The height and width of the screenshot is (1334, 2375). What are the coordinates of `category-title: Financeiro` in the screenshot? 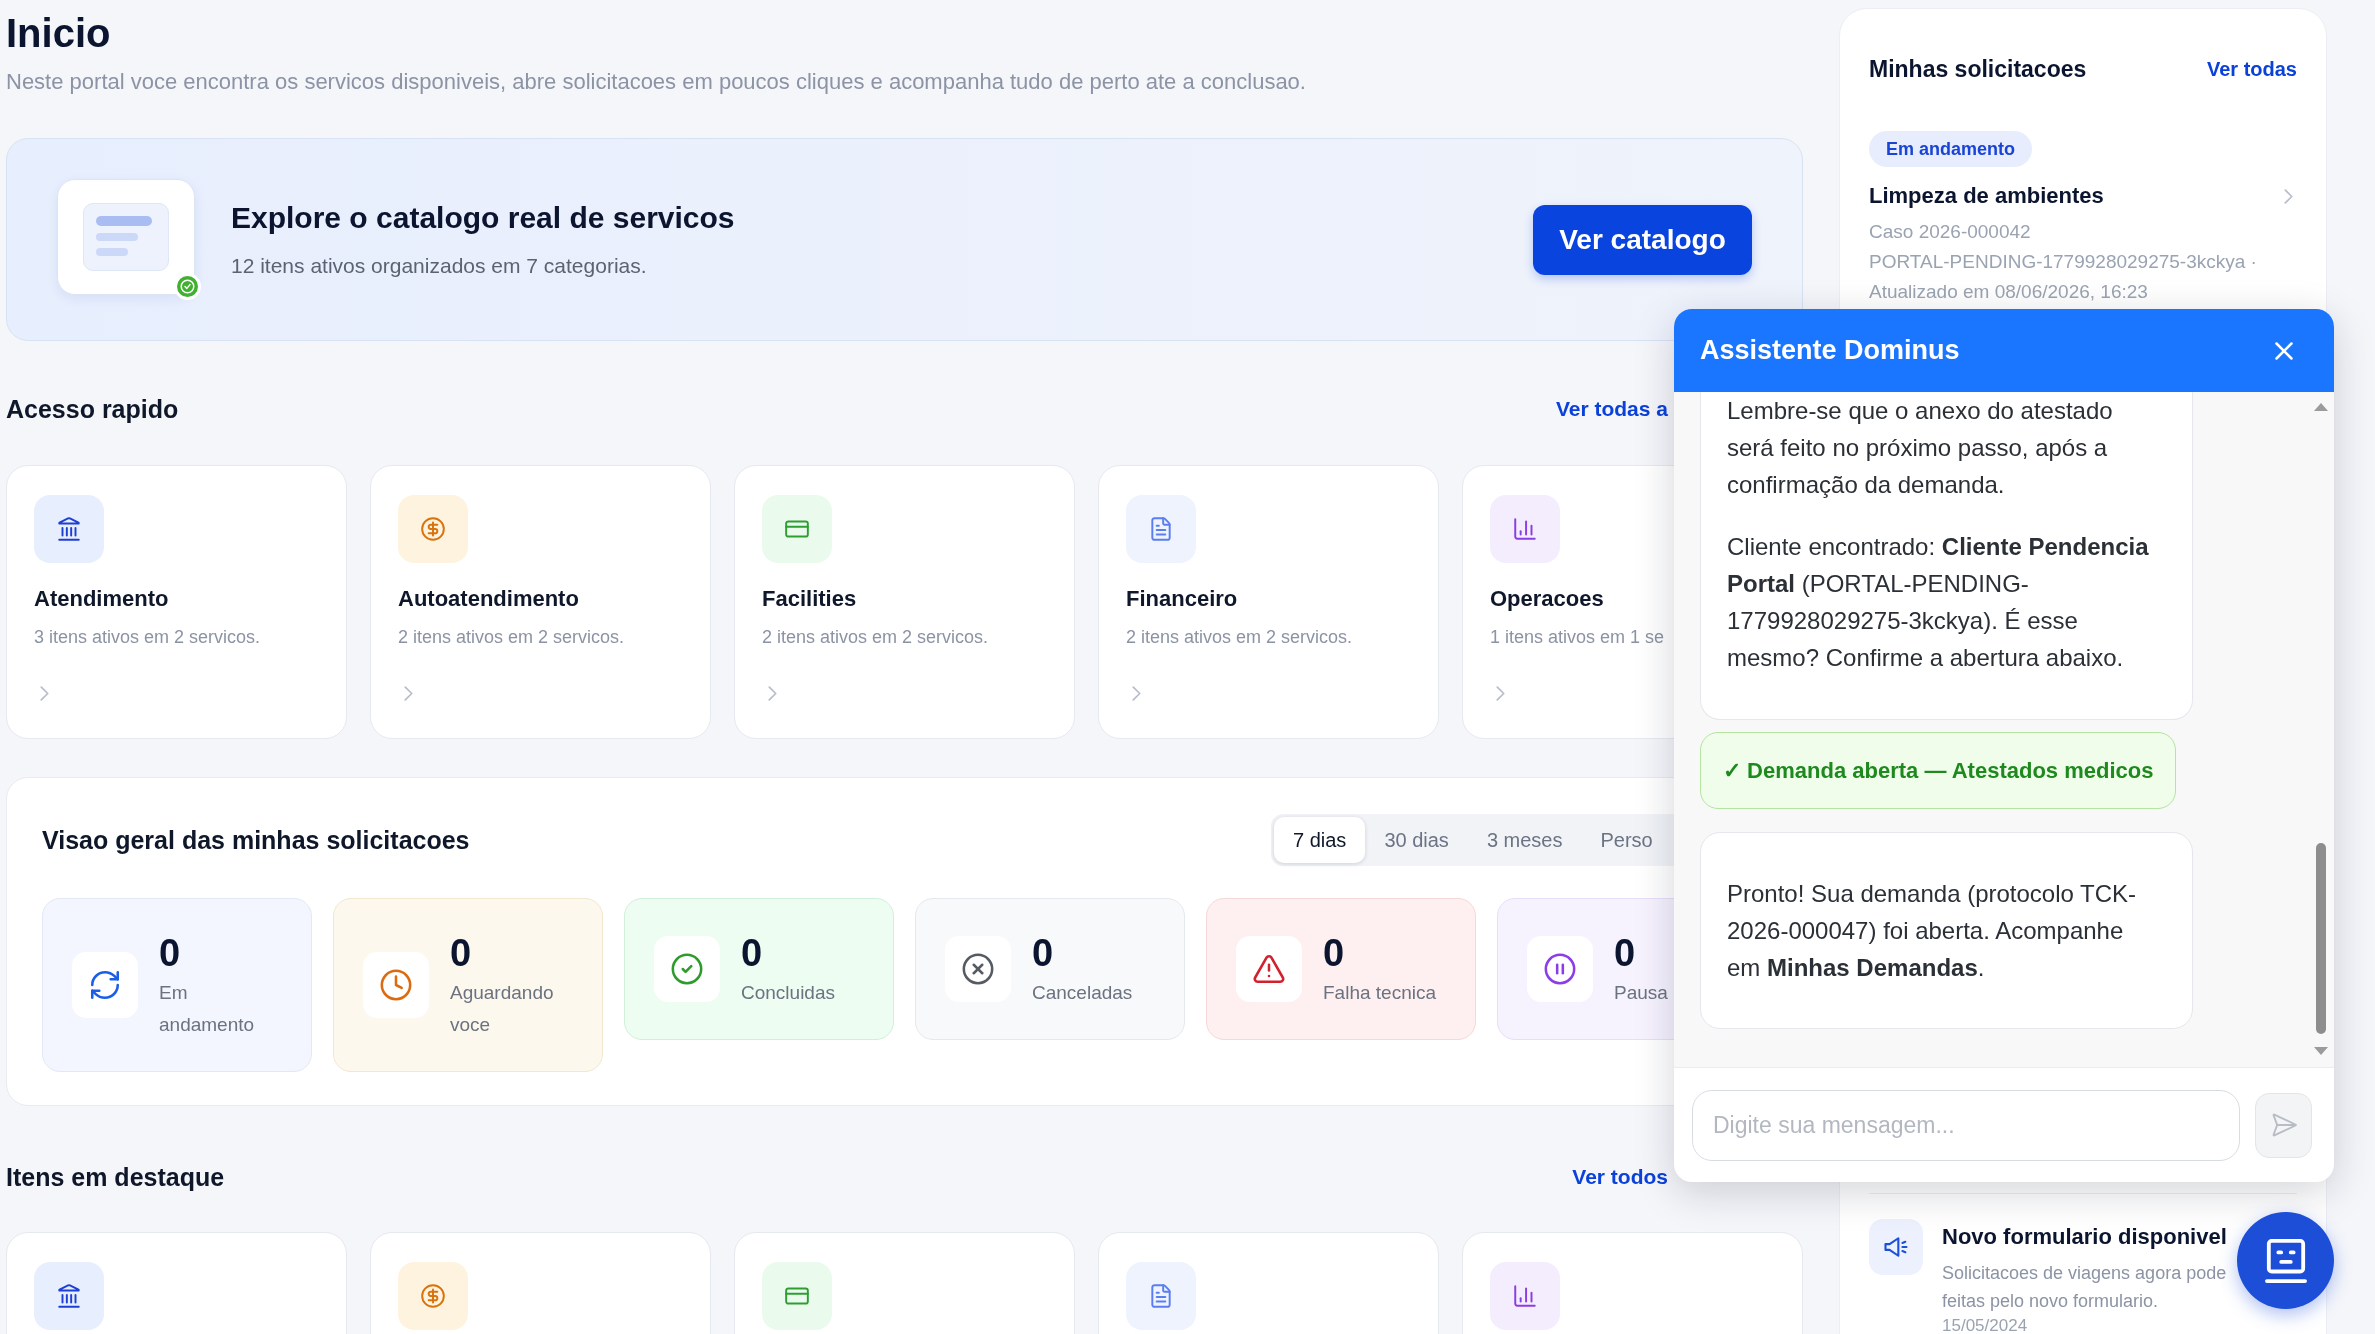 It's located at (1182, 599).